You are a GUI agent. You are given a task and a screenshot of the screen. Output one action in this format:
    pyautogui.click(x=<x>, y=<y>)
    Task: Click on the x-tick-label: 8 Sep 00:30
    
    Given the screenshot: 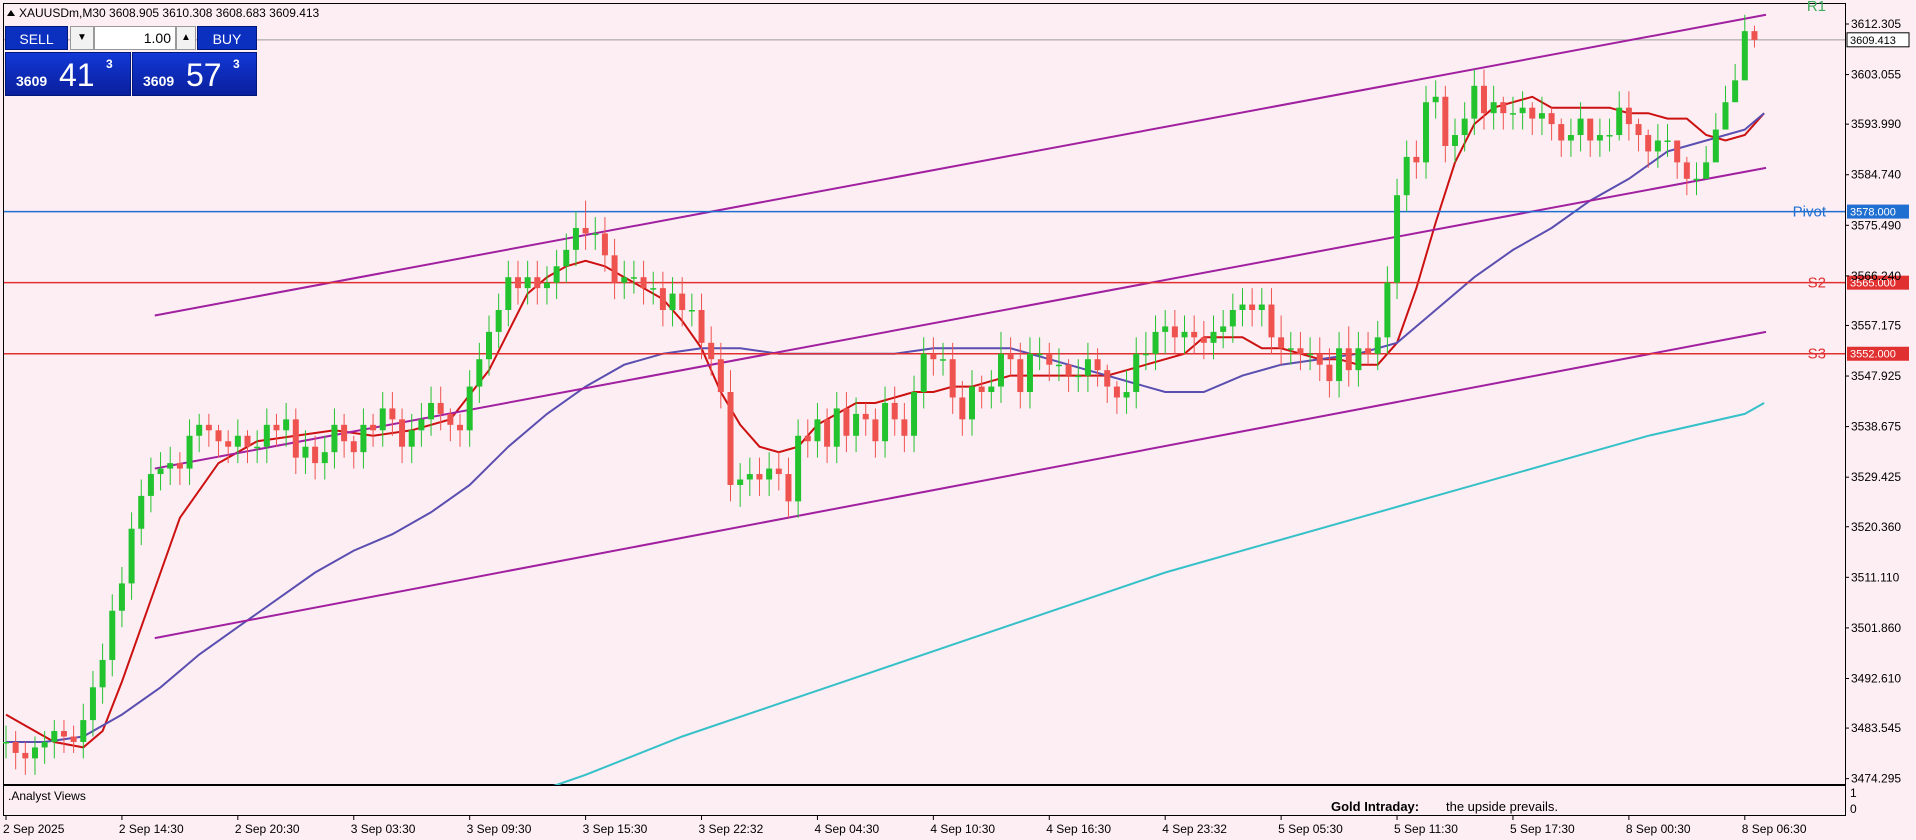 What is the action you would take?
    pyautogui.click(x=1658, y=829)
    